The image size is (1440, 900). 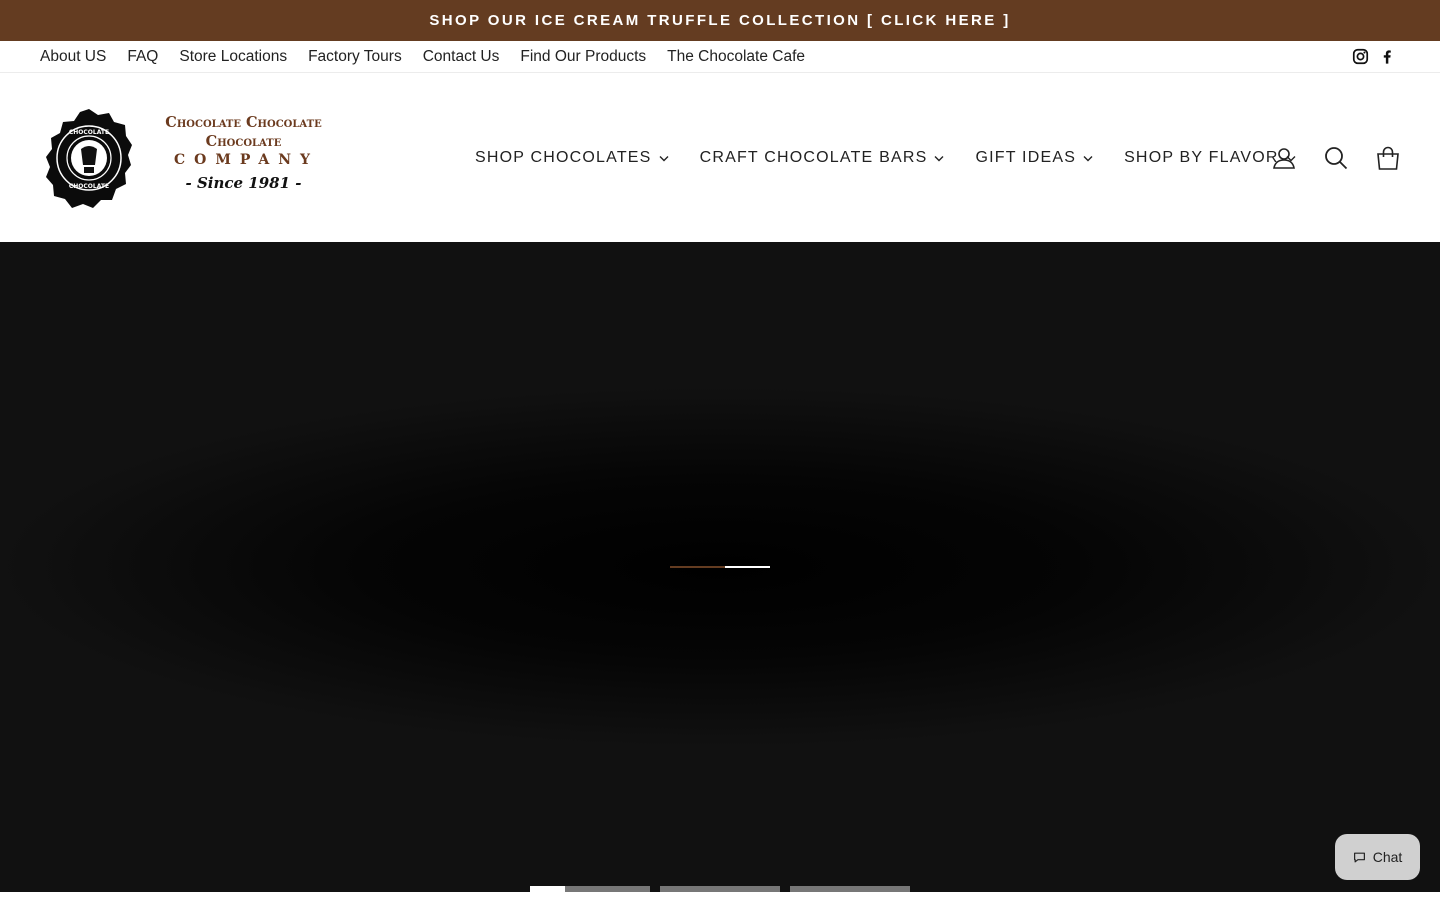 I want to click on nav-item-gift-ideas: GIFT IDEAS, so click(x=1034, y=158).